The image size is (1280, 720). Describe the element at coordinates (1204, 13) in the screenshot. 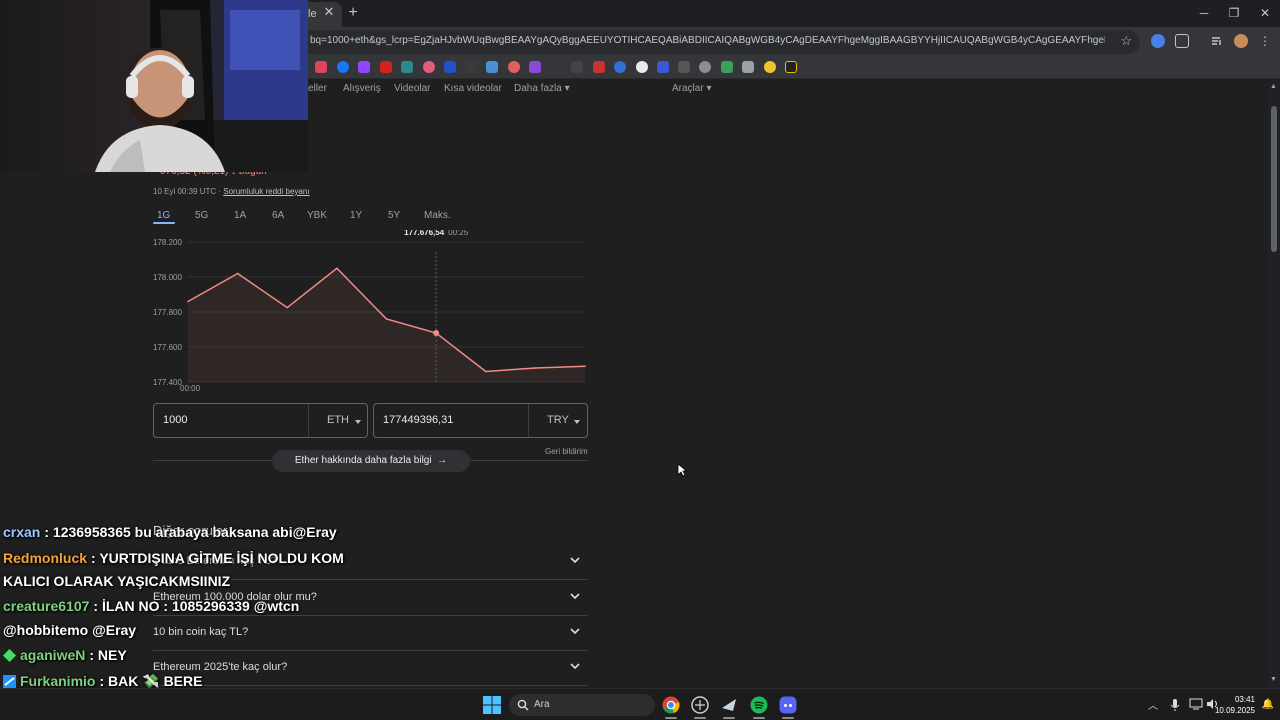

I see `minimize-button: ─` at that location.